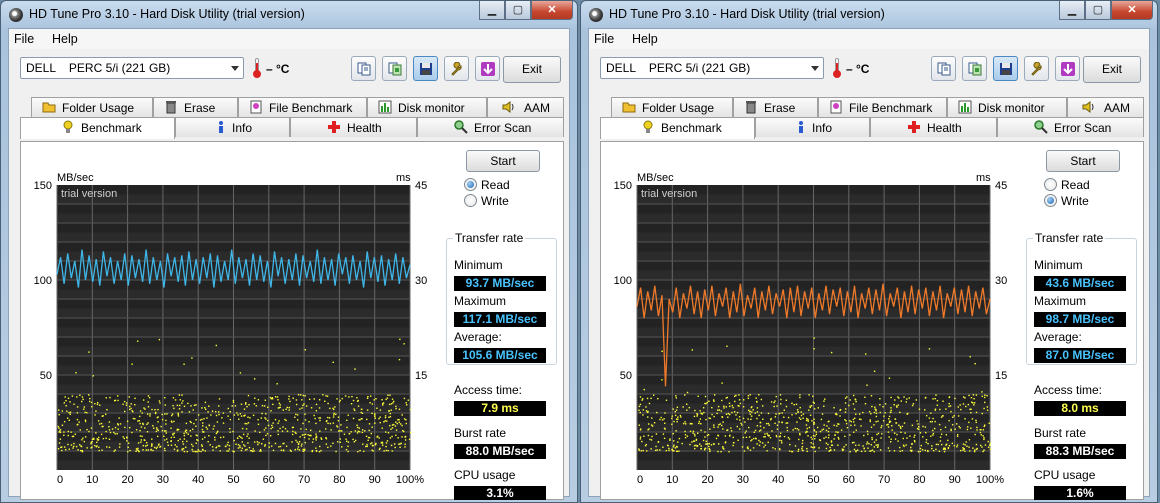  I want to click on tab-label: File Benchmark, so click(891, 108).